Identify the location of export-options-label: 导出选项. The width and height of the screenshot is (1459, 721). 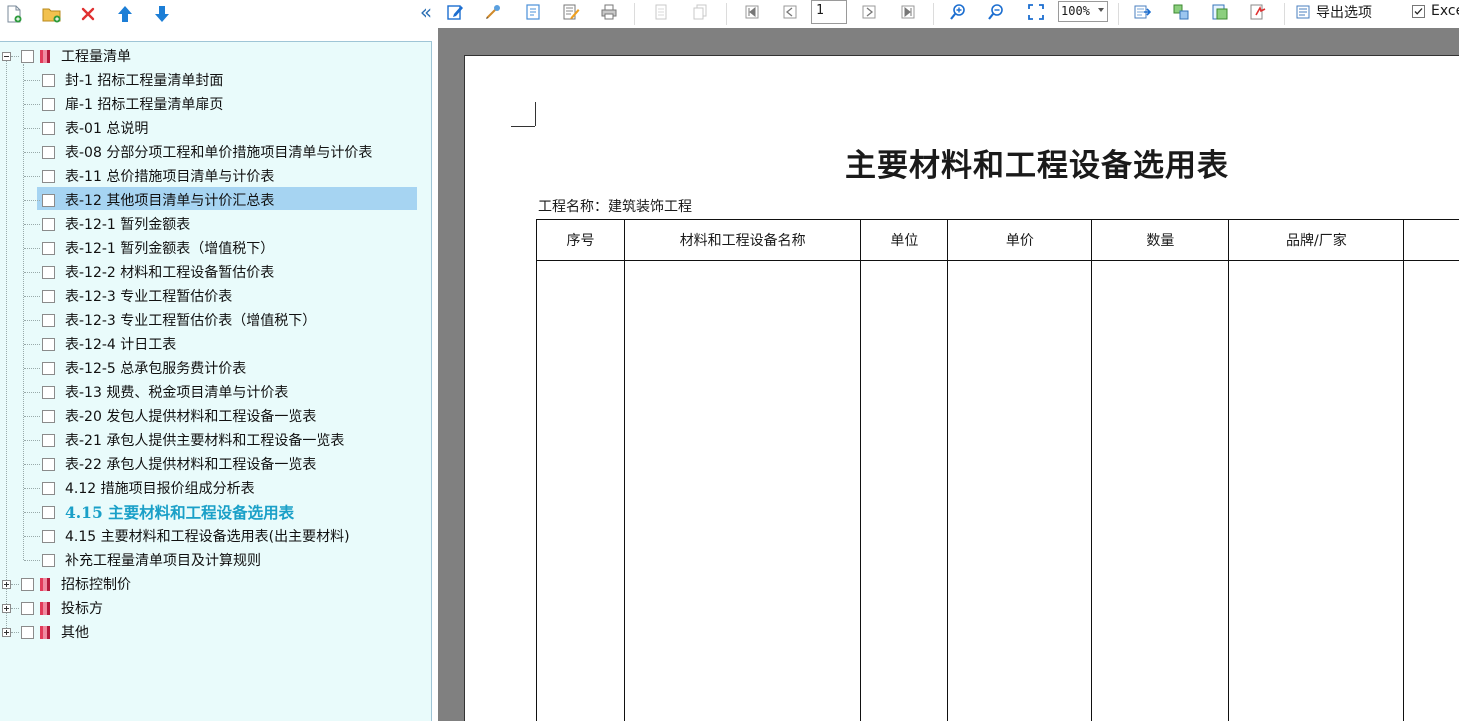
(1344, 13).